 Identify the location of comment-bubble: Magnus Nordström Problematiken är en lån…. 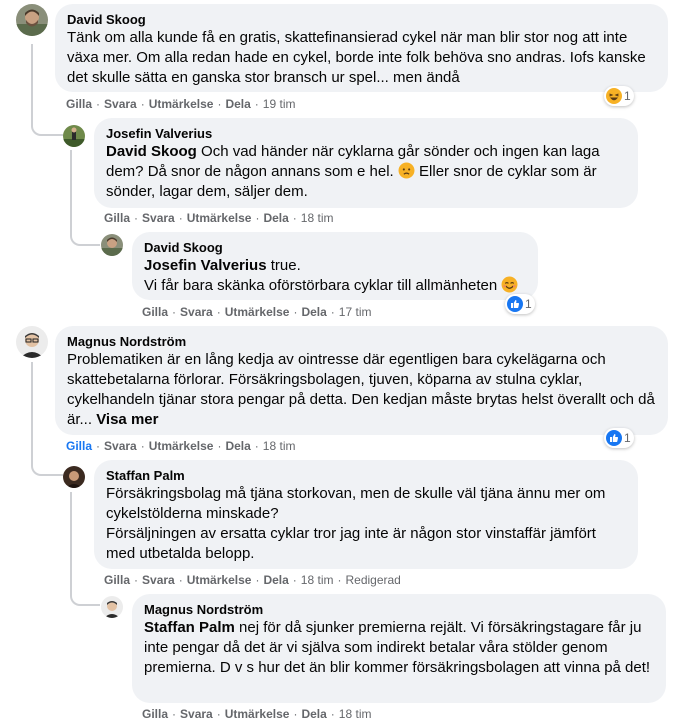
(361, 380).